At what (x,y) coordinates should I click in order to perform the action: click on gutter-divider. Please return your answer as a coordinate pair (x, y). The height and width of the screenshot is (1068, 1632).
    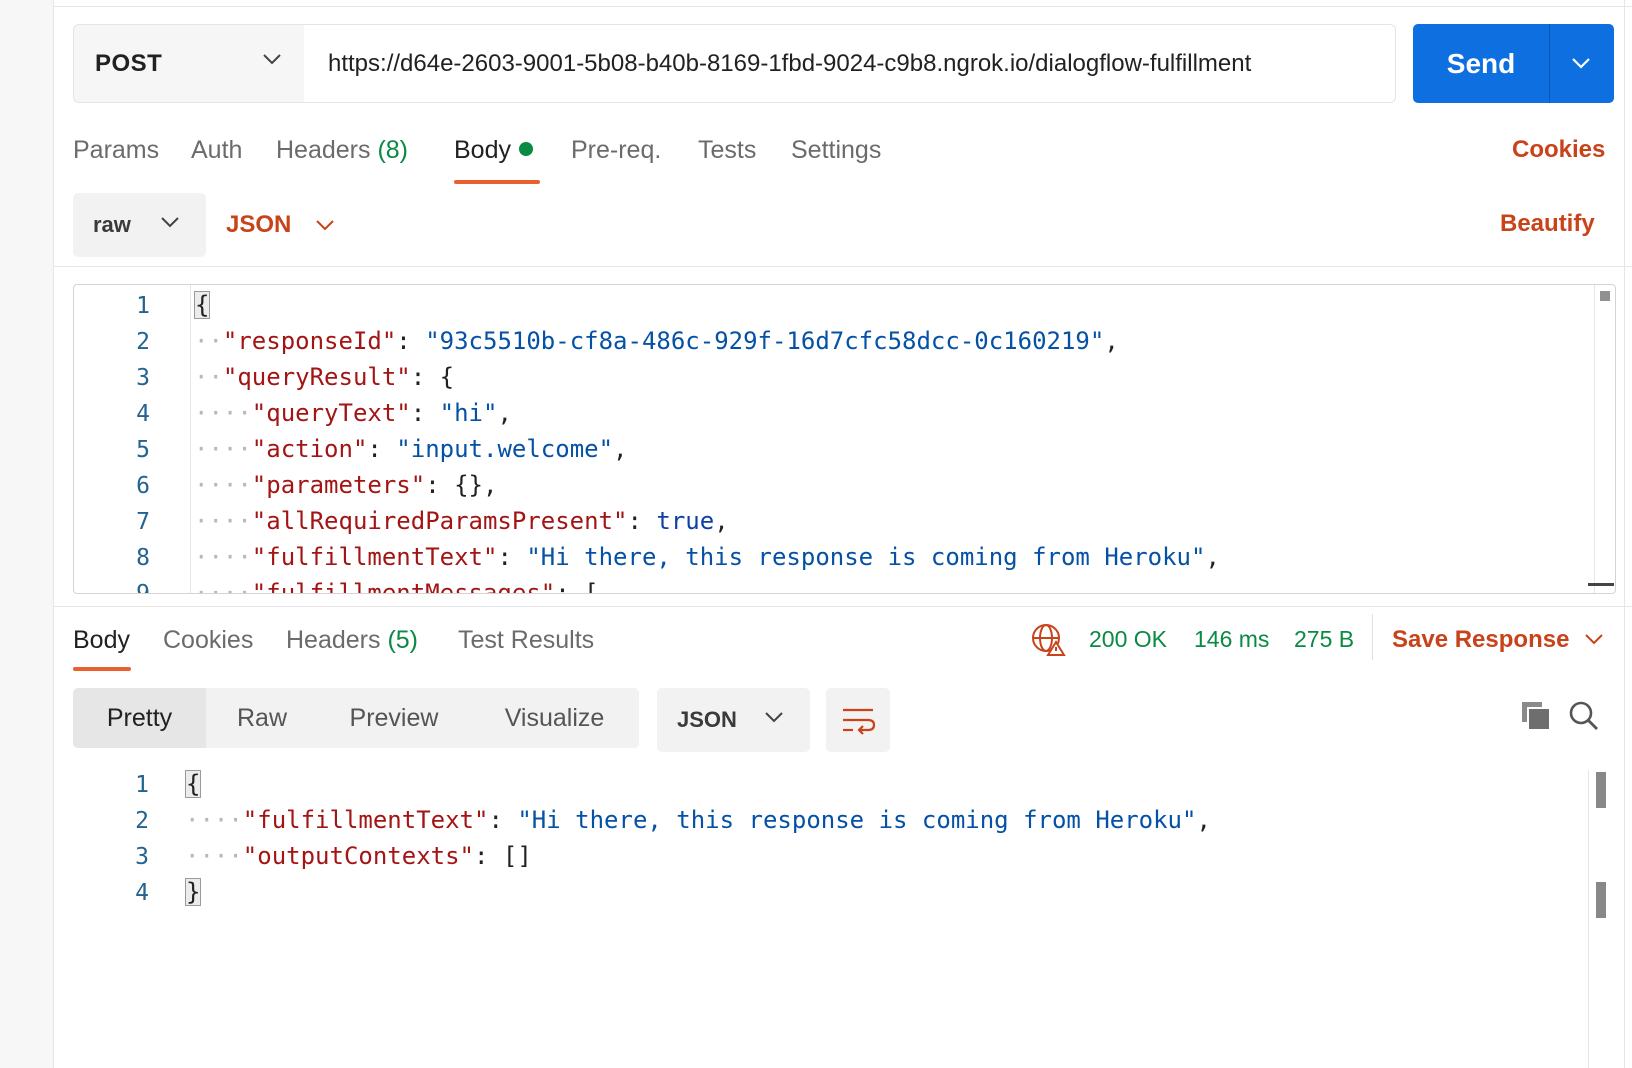
    Looking at the image, I should click on (190, 439).